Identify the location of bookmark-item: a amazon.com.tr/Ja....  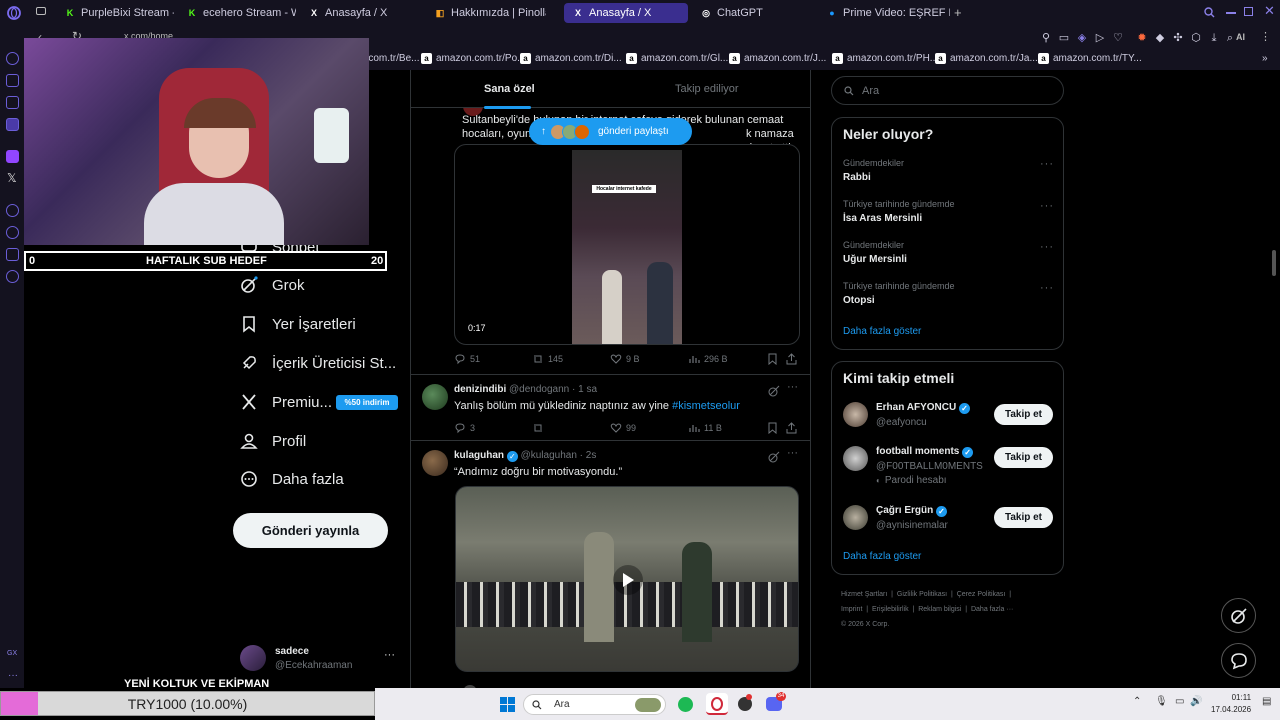
(986, 58).